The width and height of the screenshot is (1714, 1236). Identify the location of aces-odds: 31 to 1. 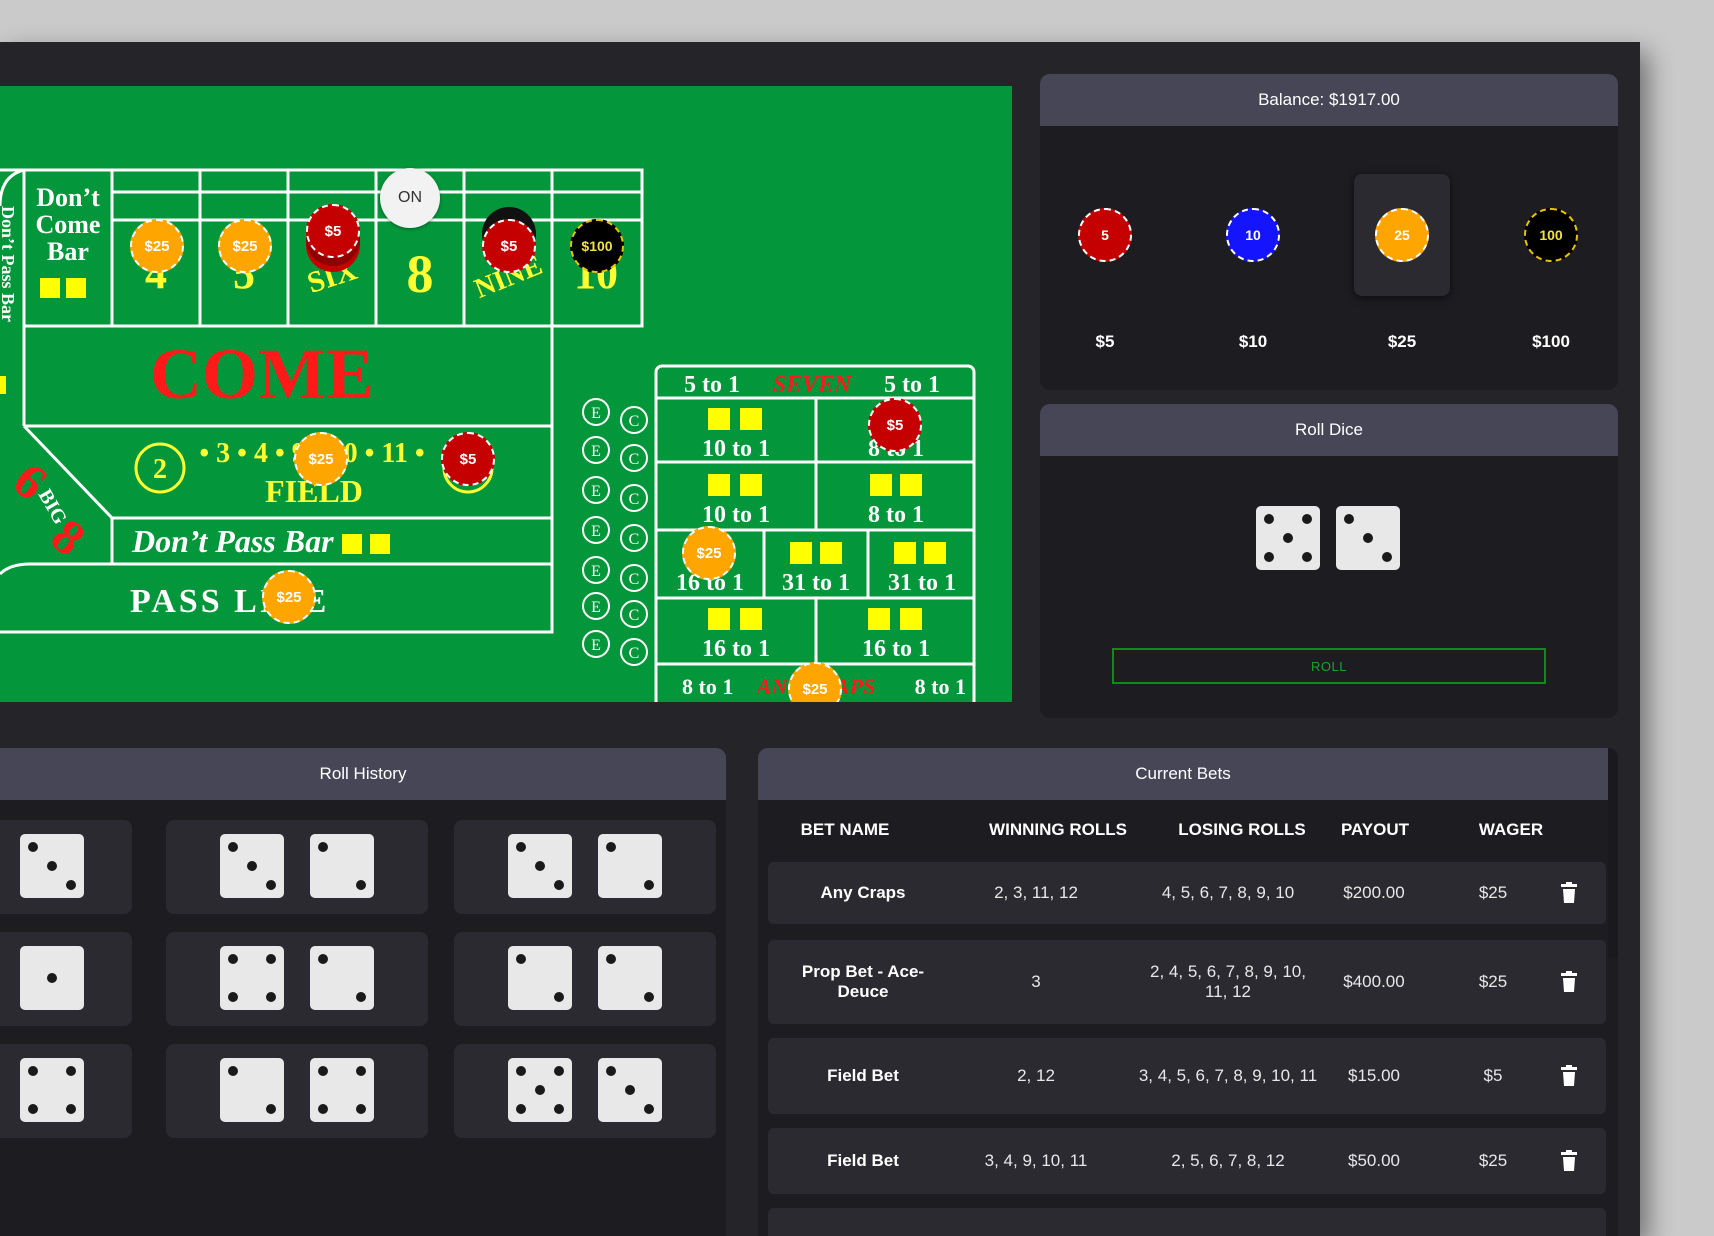
(816, 583).